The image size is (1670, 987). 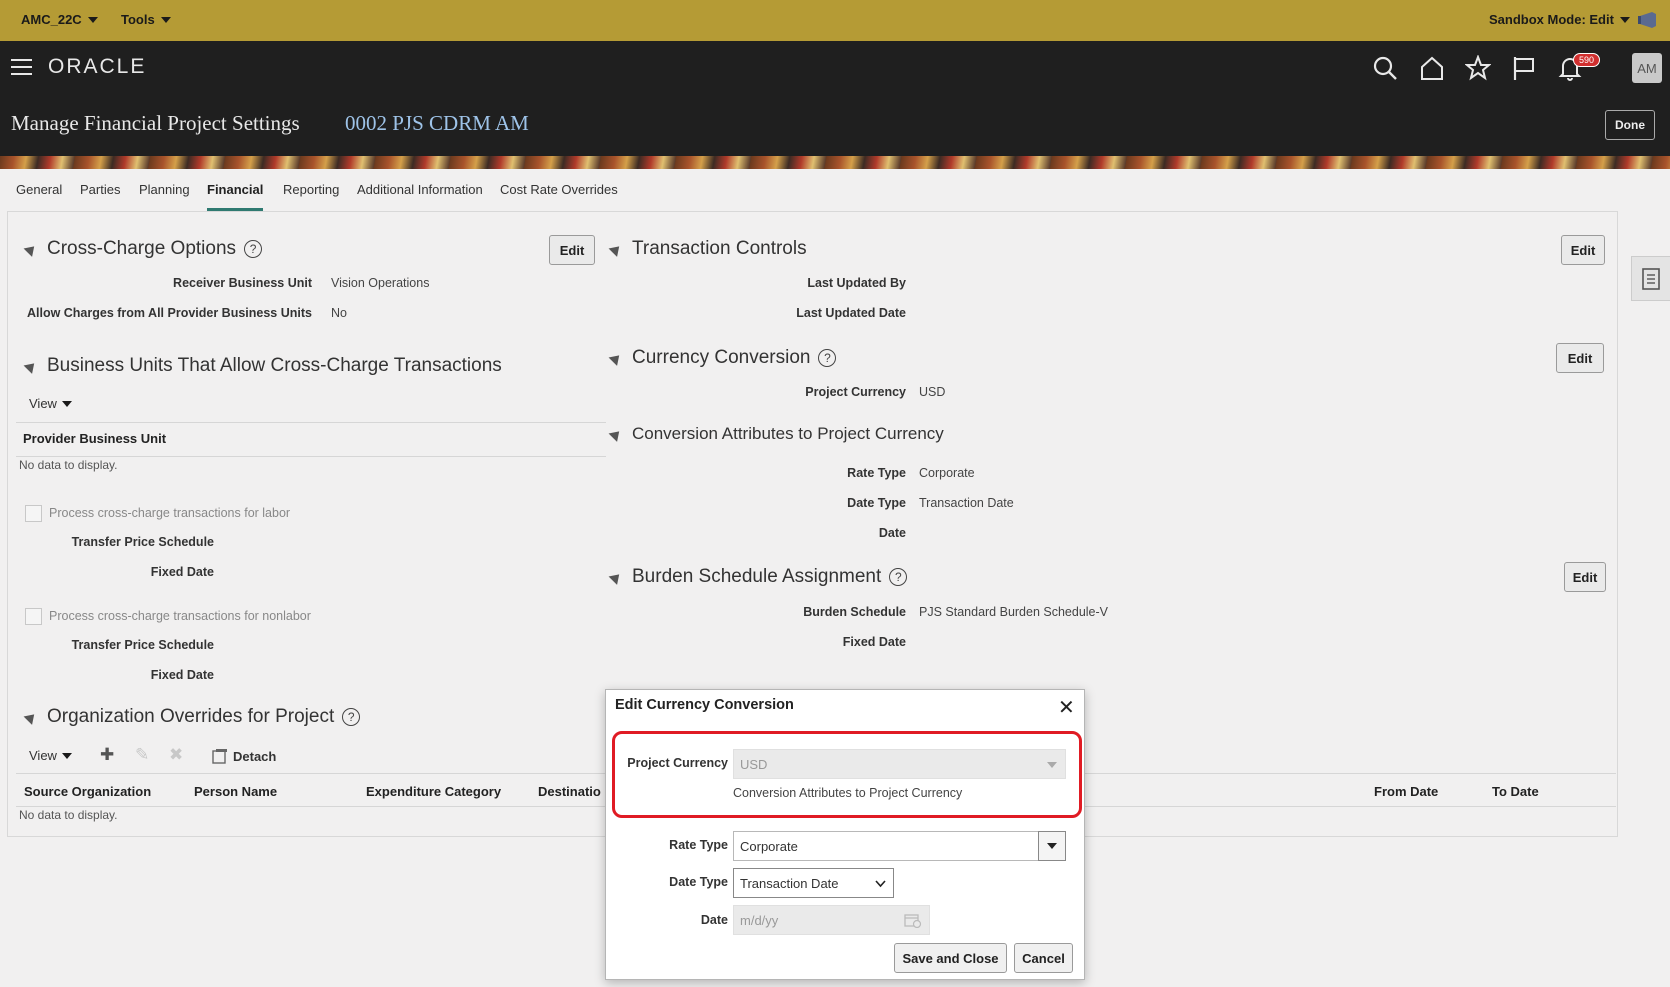 I want to click on project-currency-value: USD, so click(x=754, y=764).